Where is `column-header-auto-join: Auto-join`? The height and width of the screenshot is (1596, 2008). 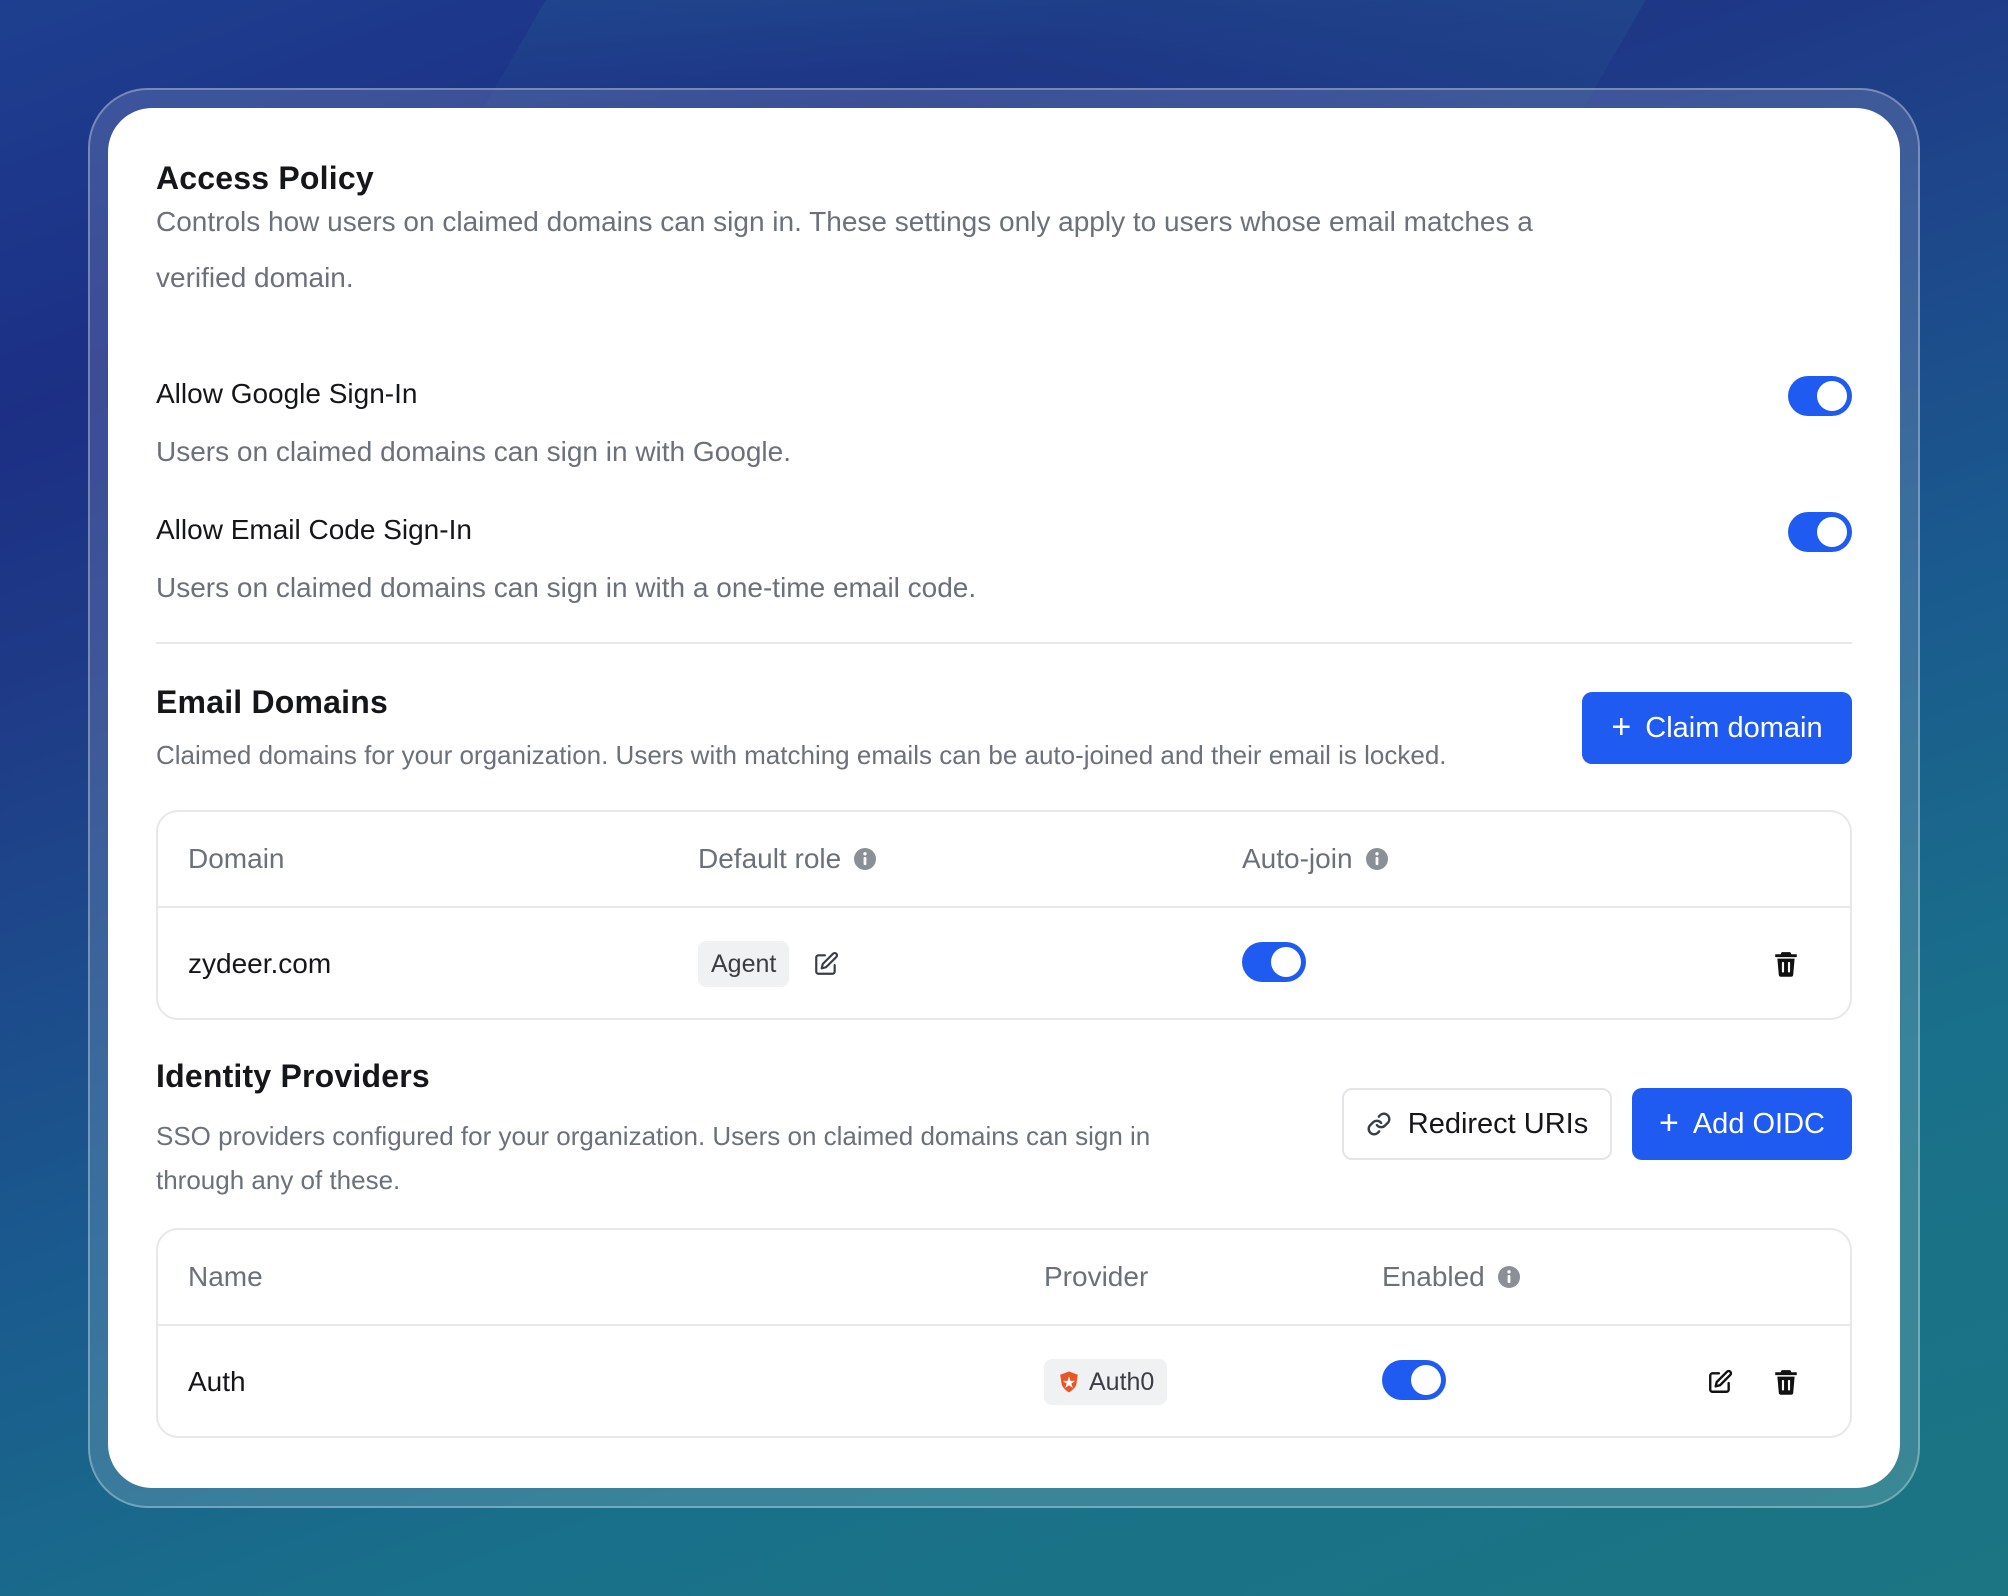 column-header-auto-join: Auto-join is located at coordinates (1315, 859).